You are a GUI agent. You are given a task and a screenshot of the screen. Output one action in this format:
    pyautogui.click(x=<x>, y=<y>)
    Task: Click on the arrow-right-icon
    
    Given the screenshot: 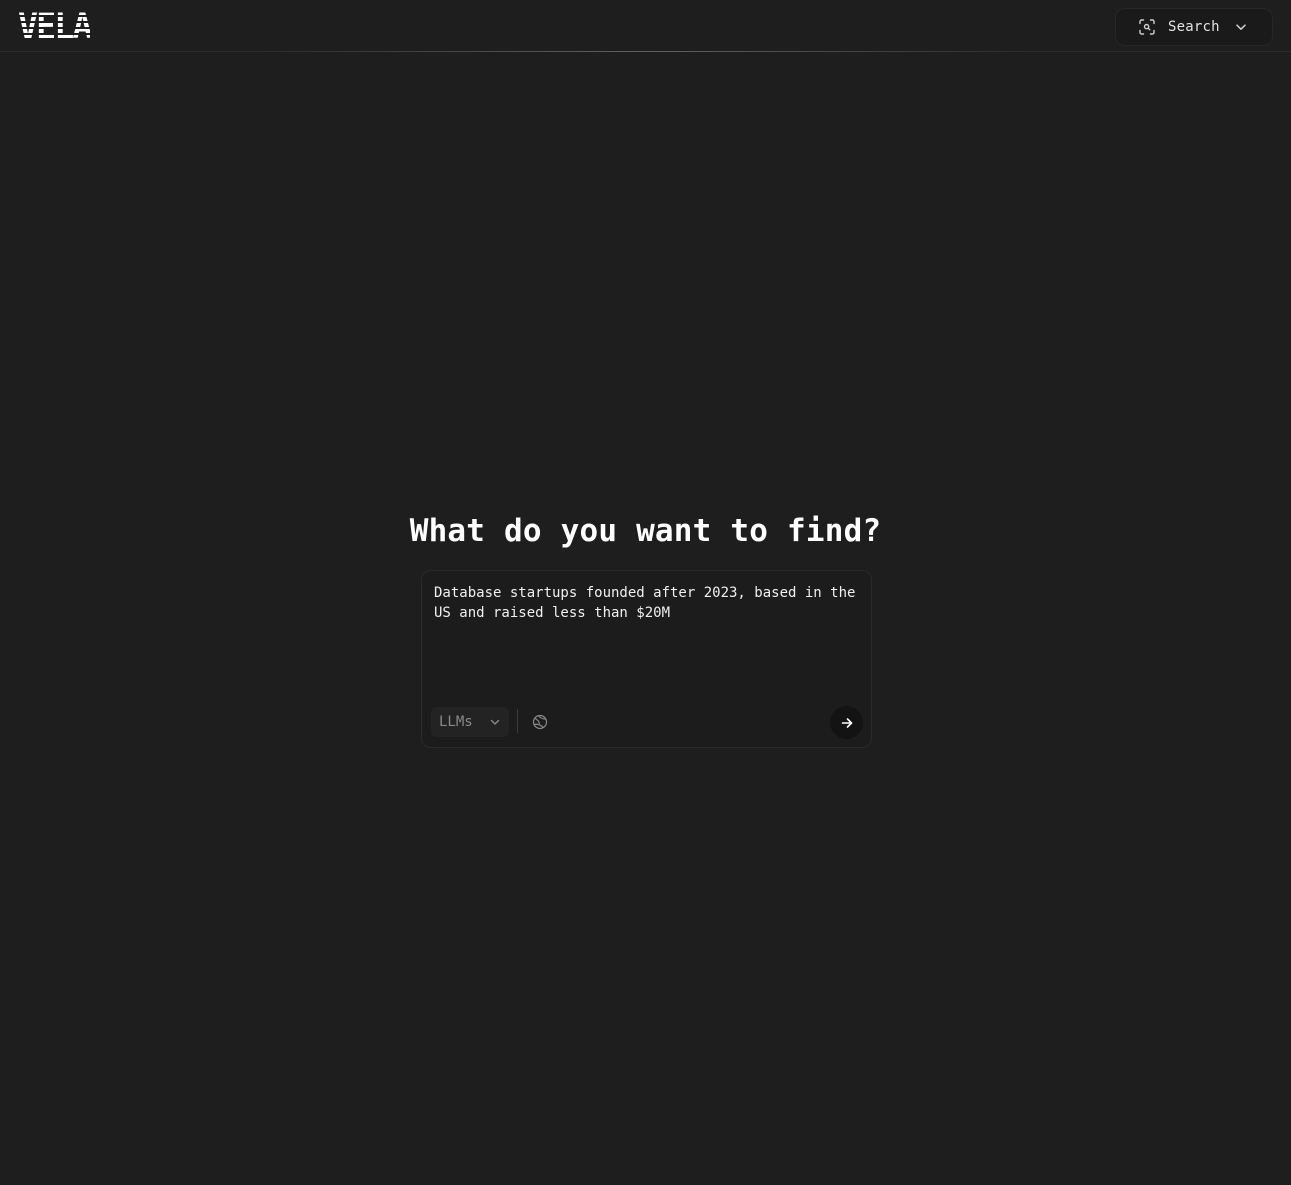 What is the action you would take?
    pyautogui.click(x=846, y=722)
    